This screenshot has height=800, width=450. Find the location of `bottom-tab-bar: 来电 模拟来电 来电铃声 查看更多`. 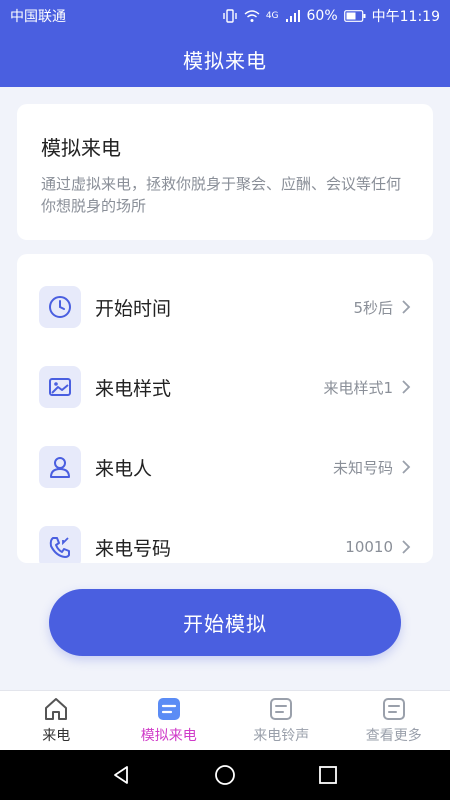

bottom-tab-bar: 来电 模拟来电 来电铃声 查看更多 is located at coordinates (225, 720).